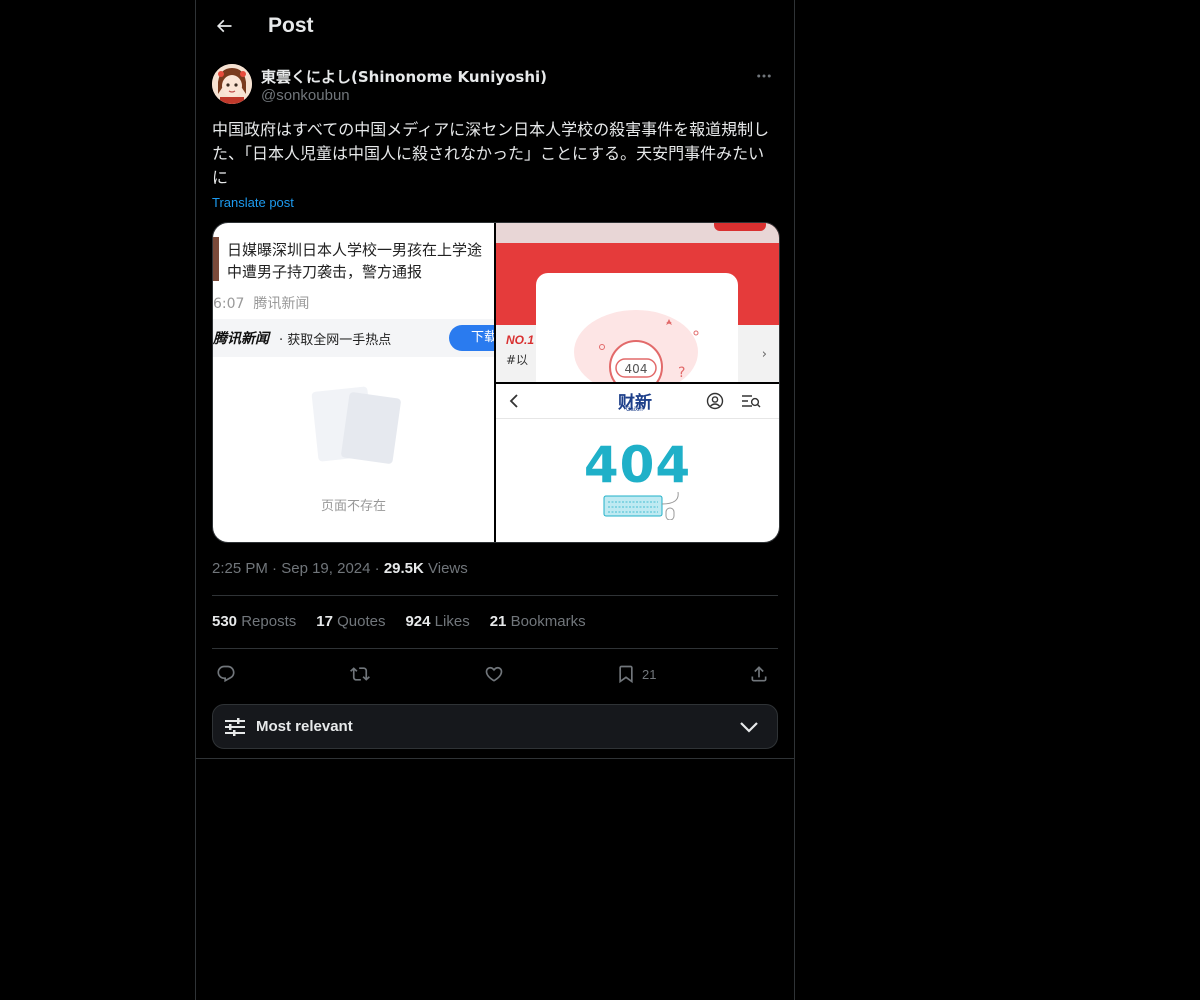 This screenshot has width=1200, height=1000. What do you see at coordinates (335, 340) in the screenshot?
I see `image1-banner-text: · 获取全网一手热点` at bounding box center [335, 340].